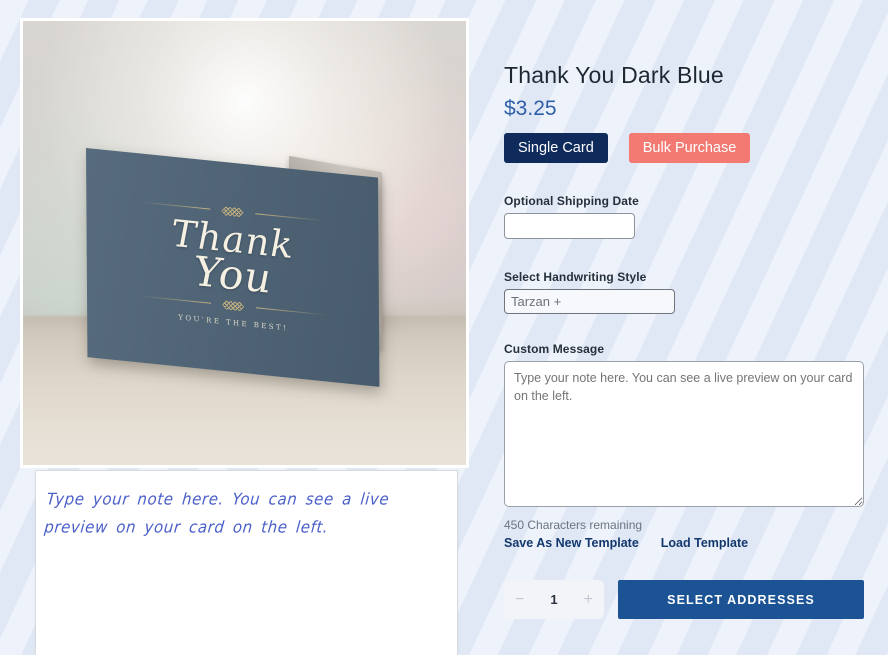  What do you see at coordinates (233, 257) in the screenshot?
I see `card-headline: Thank You` at bounding box center [233, 257].